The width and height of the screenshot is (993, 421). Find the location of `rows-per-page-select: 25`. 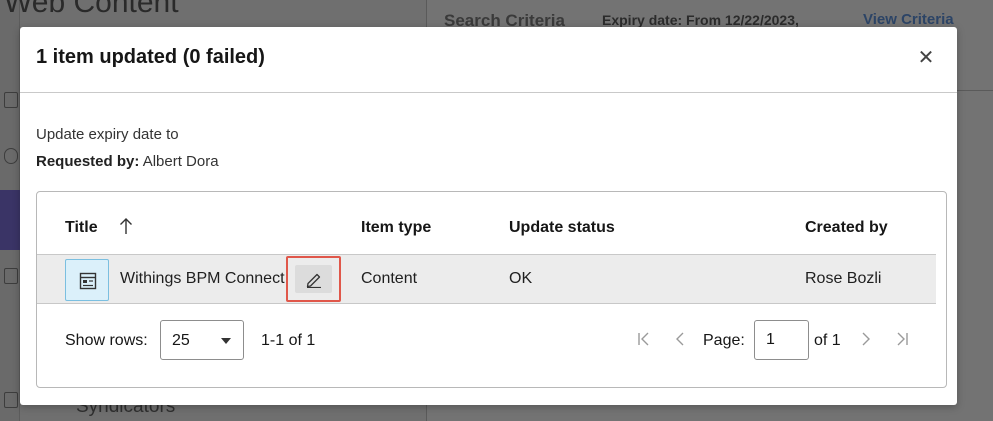

rows-per-page-select: 25 is located at coordinates (202, 340).